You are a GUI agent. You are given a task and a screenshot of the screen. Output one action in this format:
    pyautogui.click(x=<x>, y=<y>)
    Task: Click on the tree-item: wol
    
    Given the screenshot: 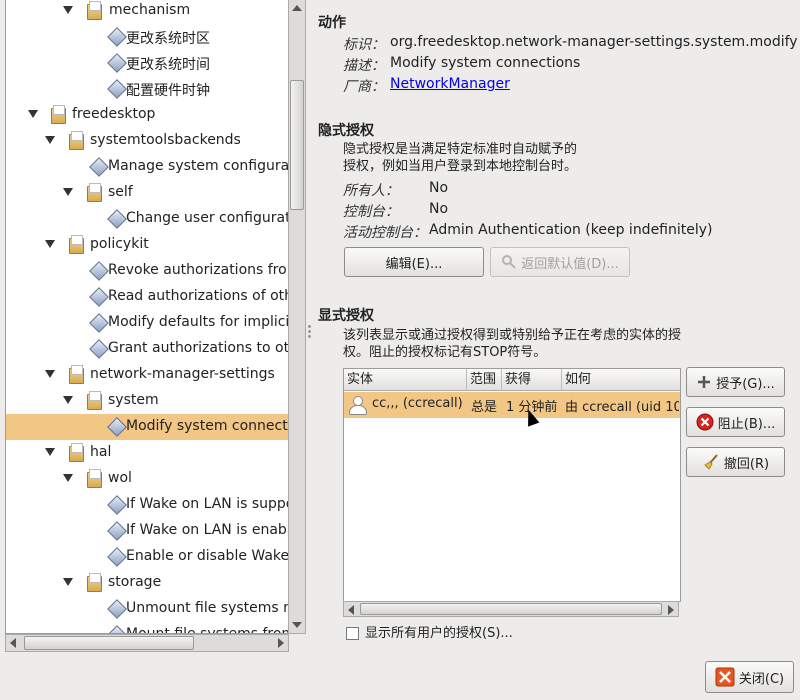 What is the action you would take?
    pyautogui.click(x=147, y=479)
    